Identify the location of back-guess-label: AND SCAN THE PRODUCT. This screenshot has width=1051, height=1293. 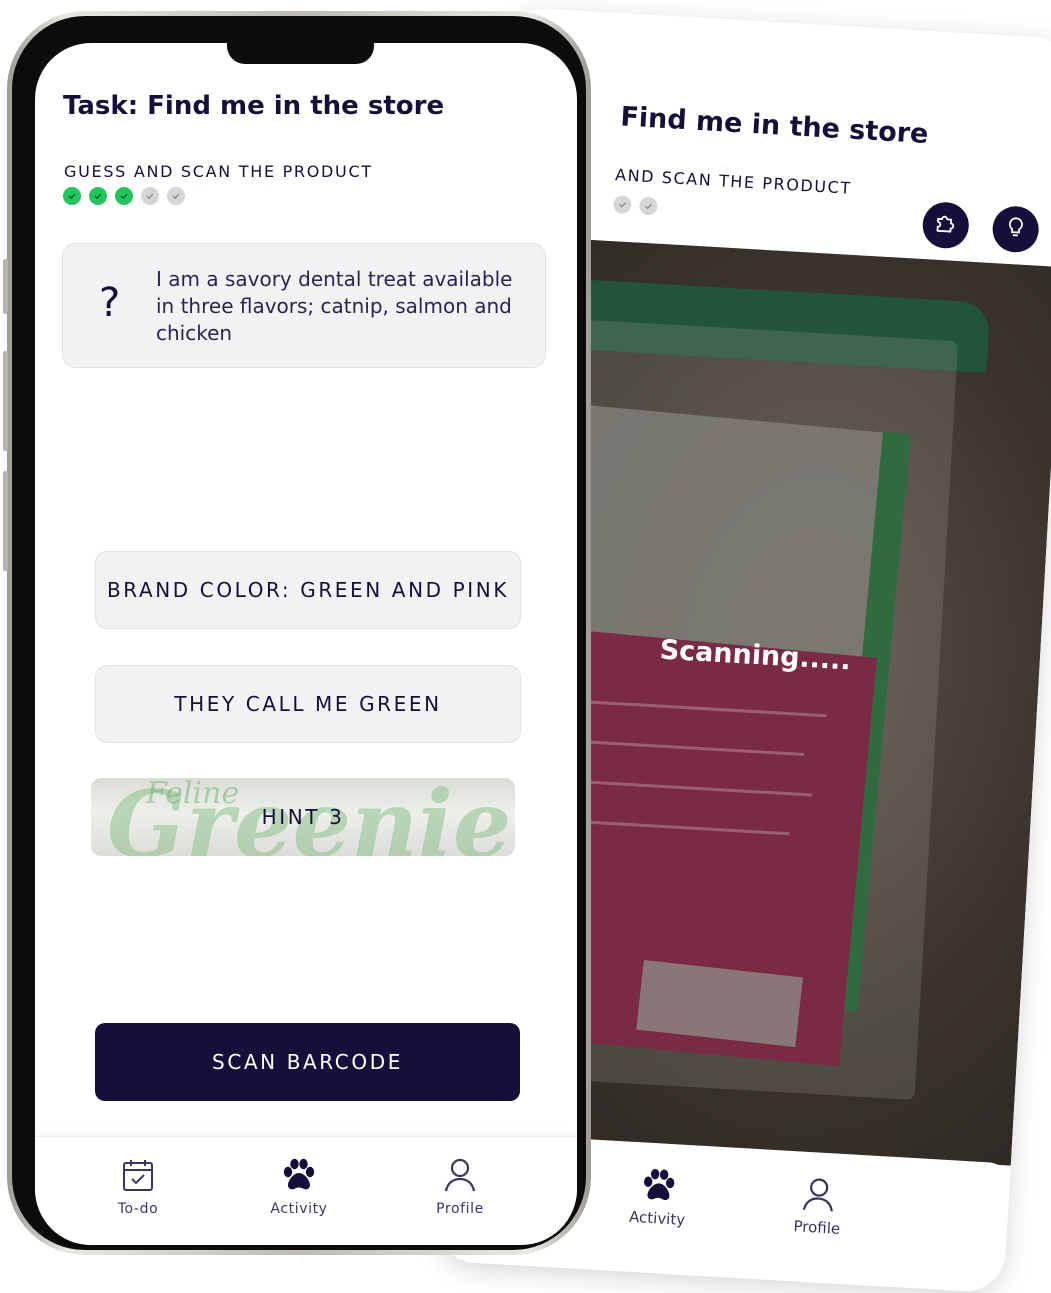
(733, 181).